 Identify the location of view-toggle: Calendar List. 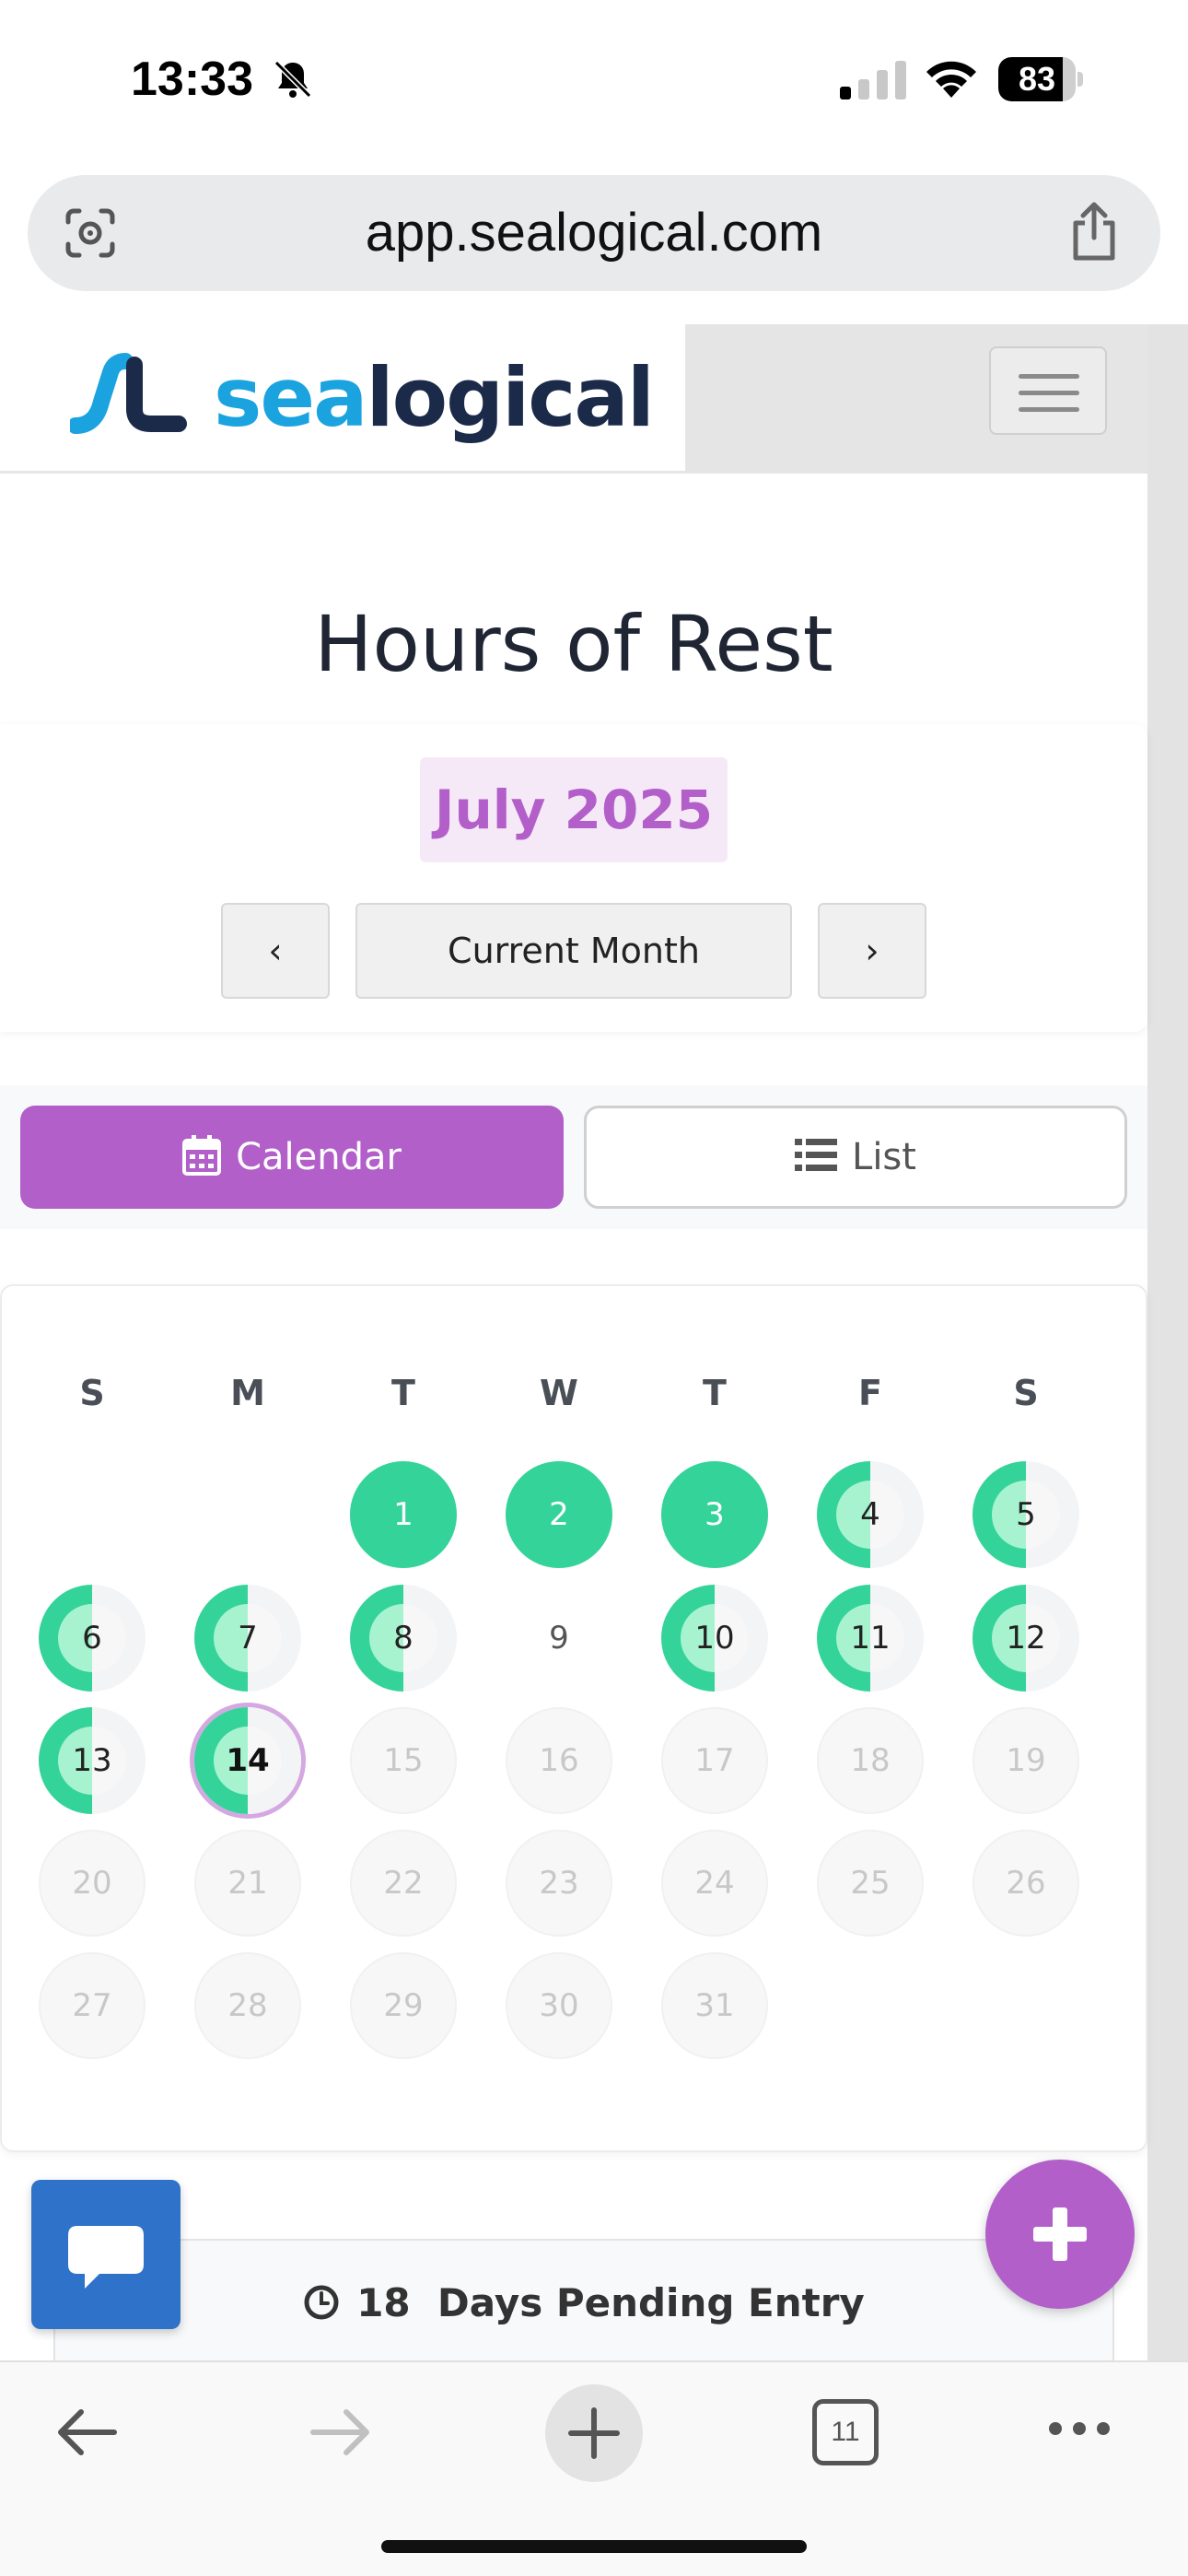
(573, 1157).